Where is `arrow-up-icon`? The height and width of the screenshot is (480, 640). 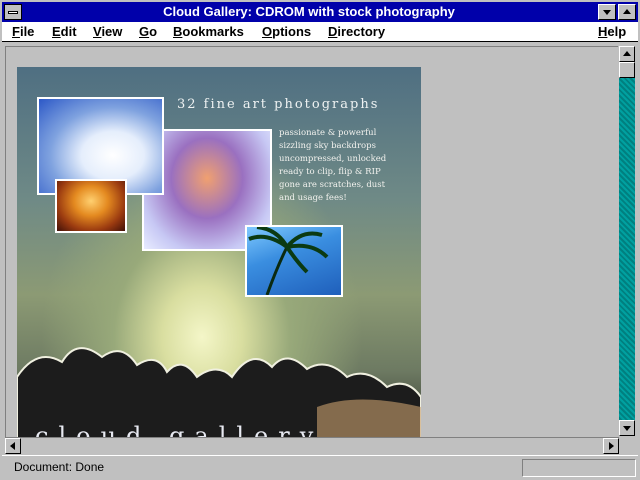 arrow-up-icon is located at coordinates (627, 53).